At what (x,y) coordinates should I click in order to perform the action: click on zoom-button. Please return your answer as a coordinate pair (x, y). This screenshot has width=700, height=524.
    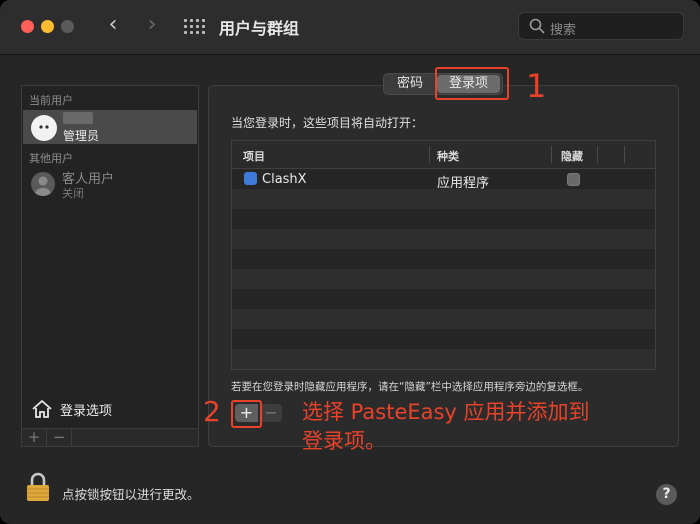
    Looking at the image, I should click on (67, 26).